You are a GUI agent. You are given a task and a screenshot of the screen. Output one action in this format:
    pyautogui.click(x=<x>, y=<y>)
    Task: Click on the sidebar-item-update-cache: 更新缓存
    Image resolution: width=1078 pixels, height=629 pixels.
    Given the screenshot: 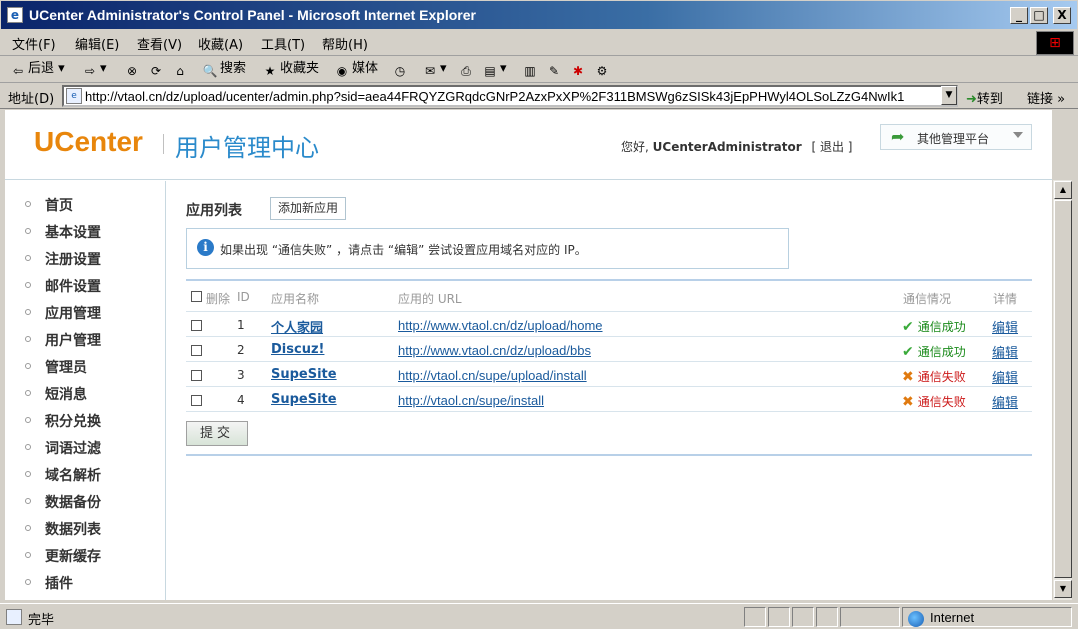 What is the action you would take?
    pyautogui.click(x=63, y=556)
    